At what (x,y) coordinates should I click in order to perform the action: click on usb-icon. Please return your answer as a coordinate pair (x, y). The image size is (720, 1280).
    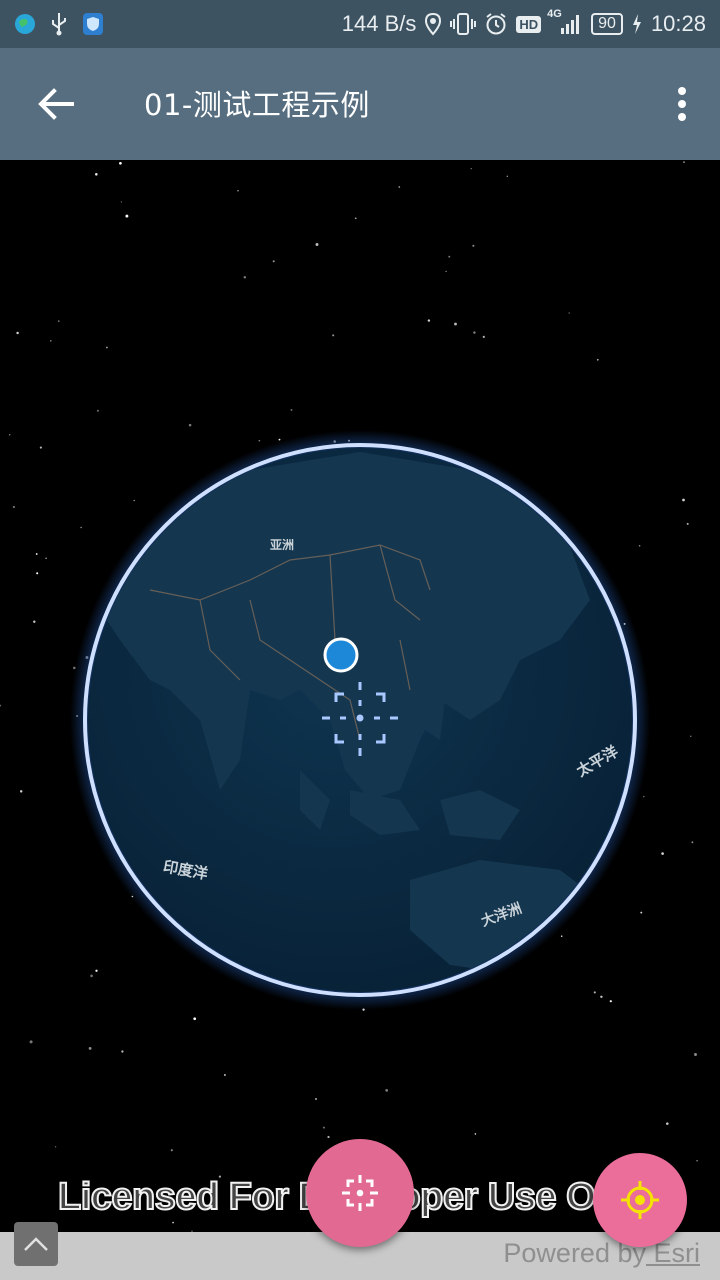
    Looking at the image, I should click on (59, 24).